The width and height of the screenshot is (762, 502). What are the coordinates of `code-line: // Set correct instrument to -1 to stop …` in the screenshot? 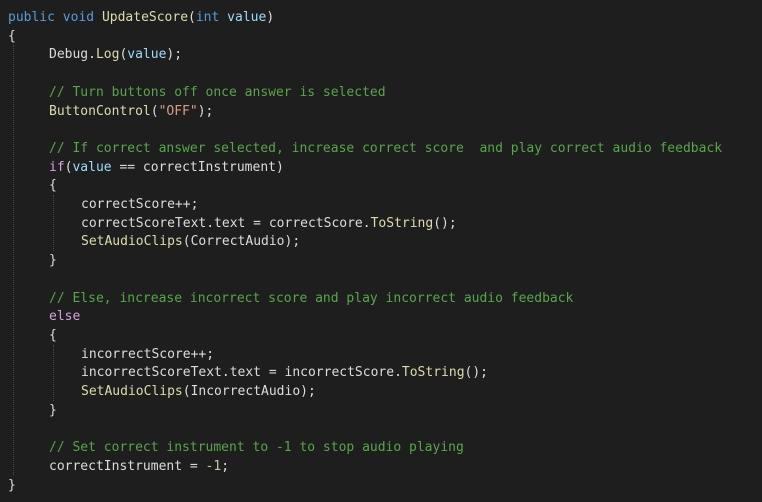 It's located at (256, 447).